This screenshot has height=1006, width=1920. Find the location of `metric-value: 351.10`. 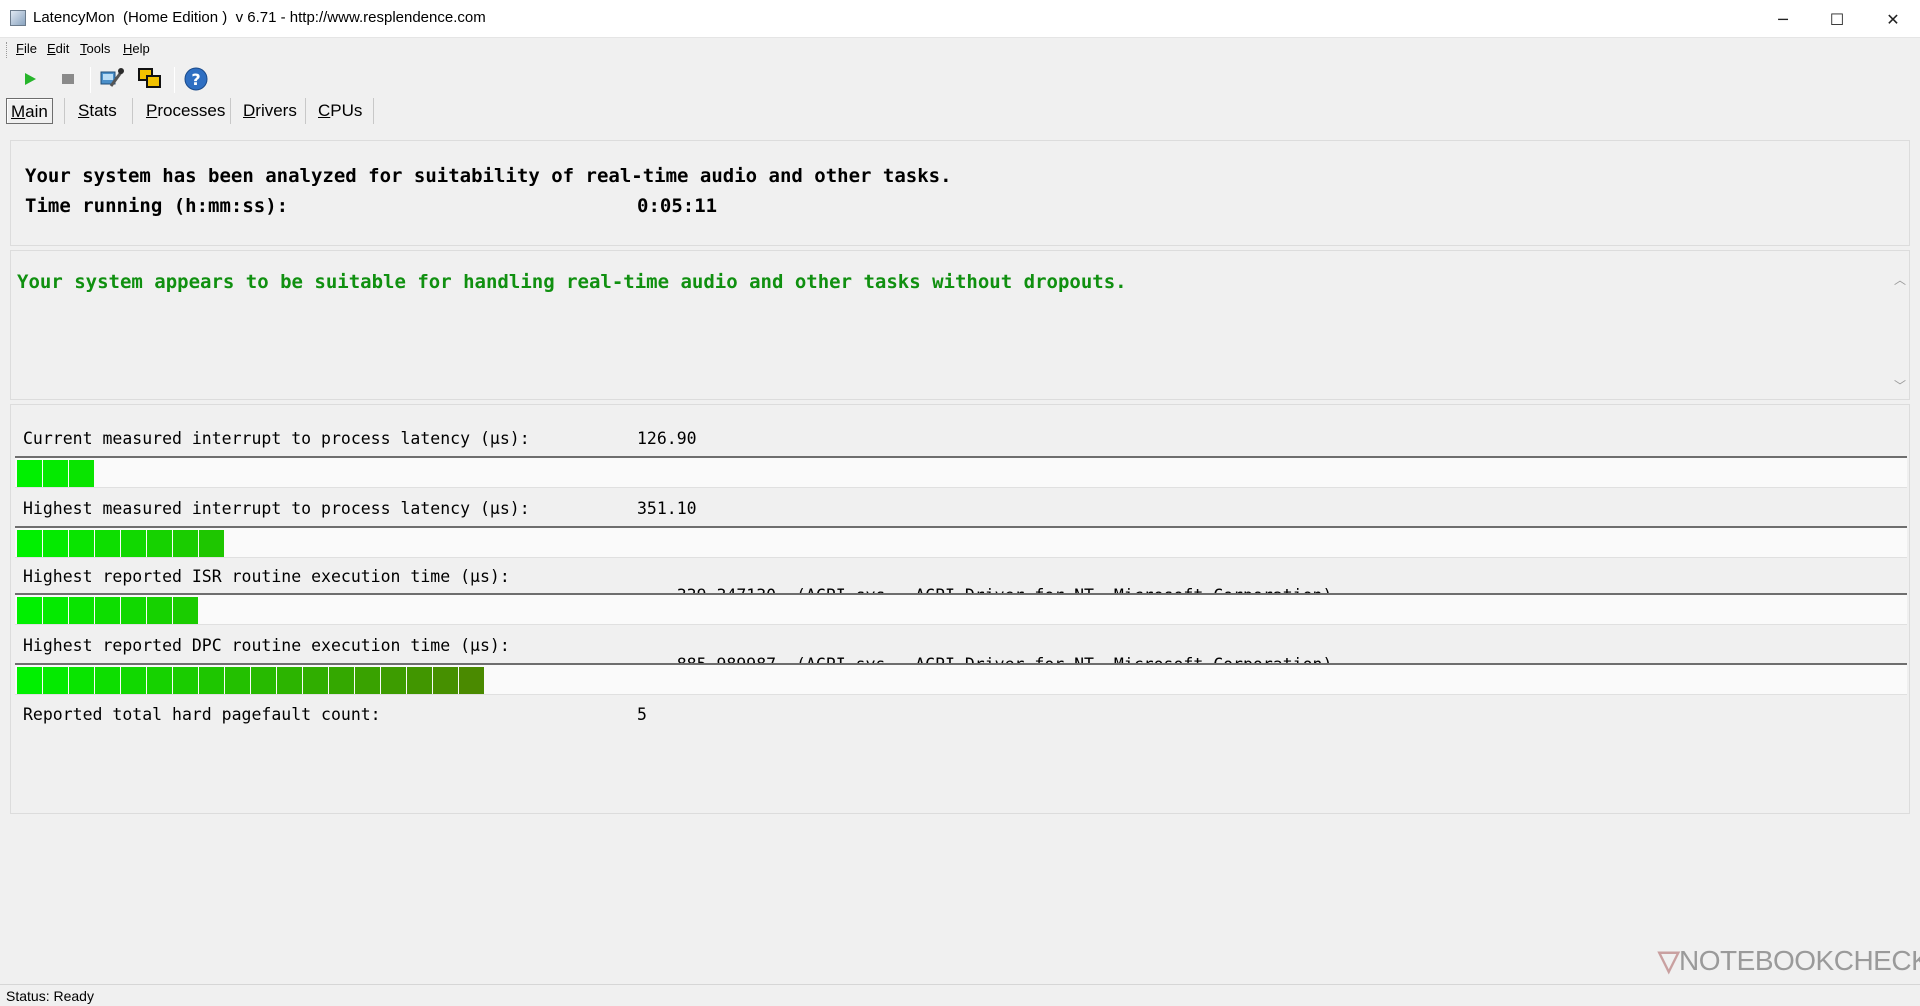

metric-value: 351.10 is located at coordinates (667, 508).